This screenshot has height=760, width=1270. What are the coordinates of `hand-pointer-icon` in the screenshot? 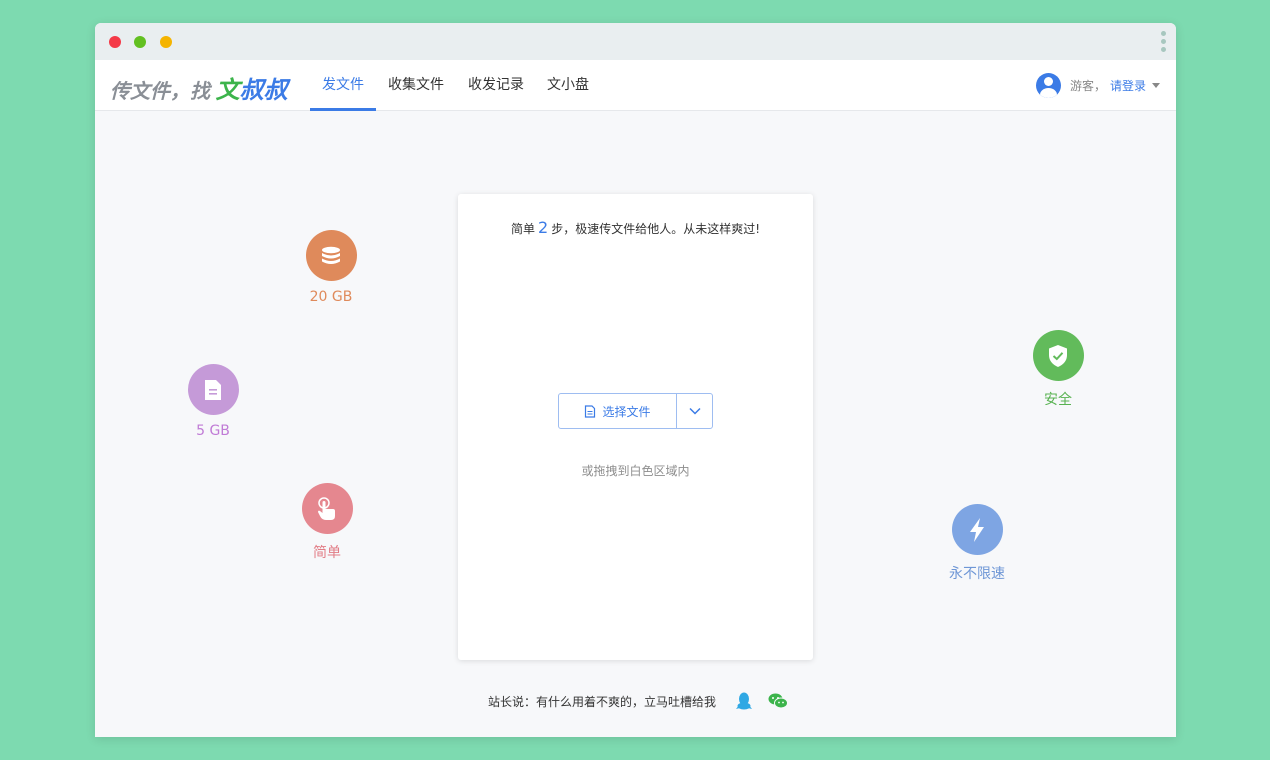 It's located at (327, 508).